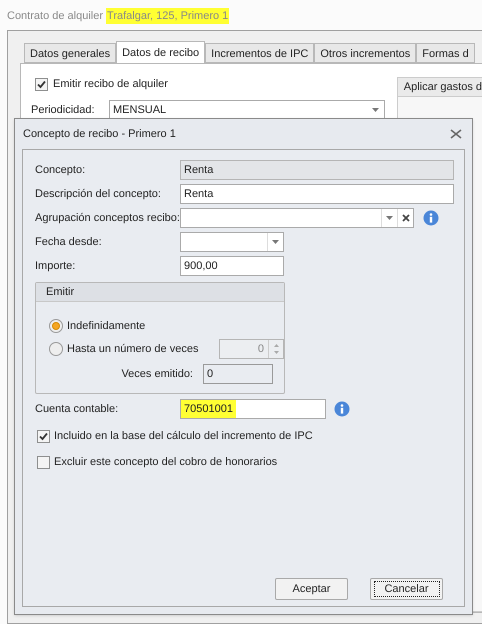 The width and height of the screenshot is (482, 624). Describe the element at coordinates (107, 218) in the screenshot. I see `field-label: Agrupación conceptos recibo:` at that location.